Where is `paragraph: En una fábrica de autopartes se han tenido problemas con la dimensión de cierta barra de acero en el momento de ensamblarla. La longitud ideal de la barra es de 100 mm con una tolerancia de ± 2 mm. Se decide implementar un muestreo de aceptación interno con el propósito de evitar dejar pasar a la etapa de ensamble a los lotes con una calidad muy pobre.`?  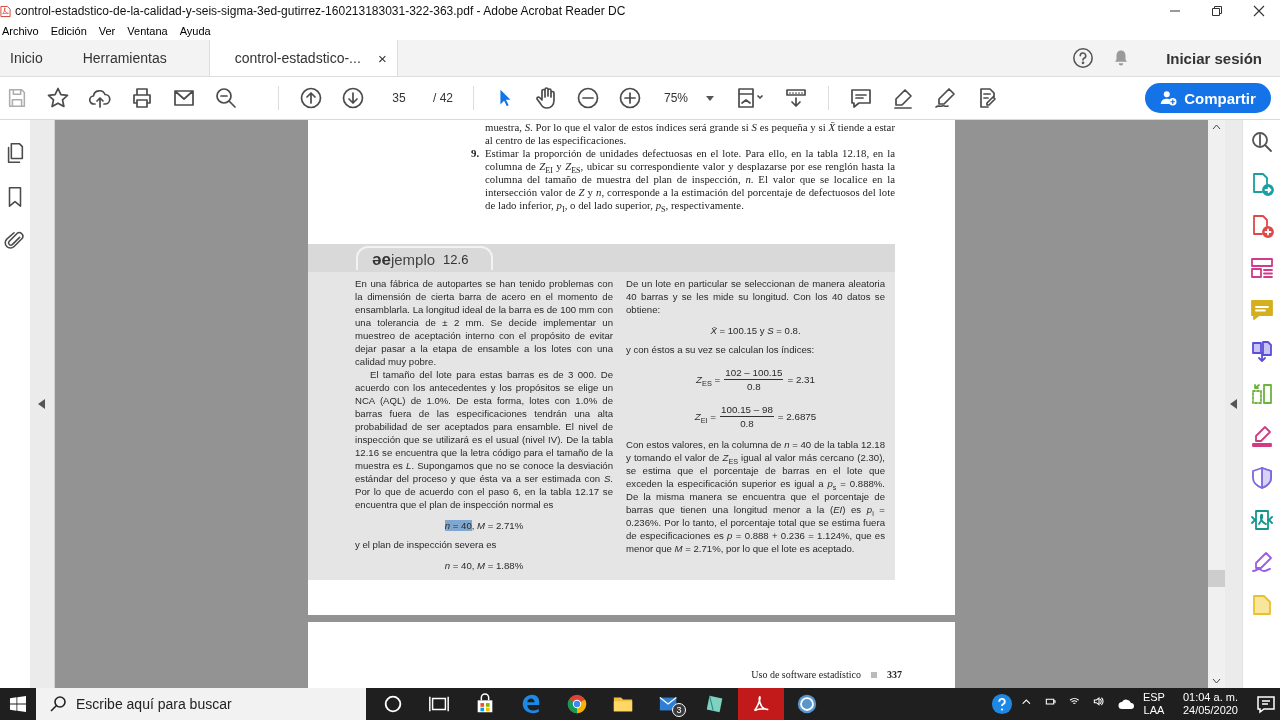 paragraph: En una fábrica de autopartes se han tenido problemas con la dimensión de cierta barra de acero en el momento de ensamblarla. La longitud ideal de la barra es de 100 mm con una tolerancia de ± 2 mm. Se decide implementar un muestreo de aceptación interno con el propósito de evitar dejar pasar a la etapa de ensamble a los lotes con una calidad muy pobre. is located at coordinates (484, 322).